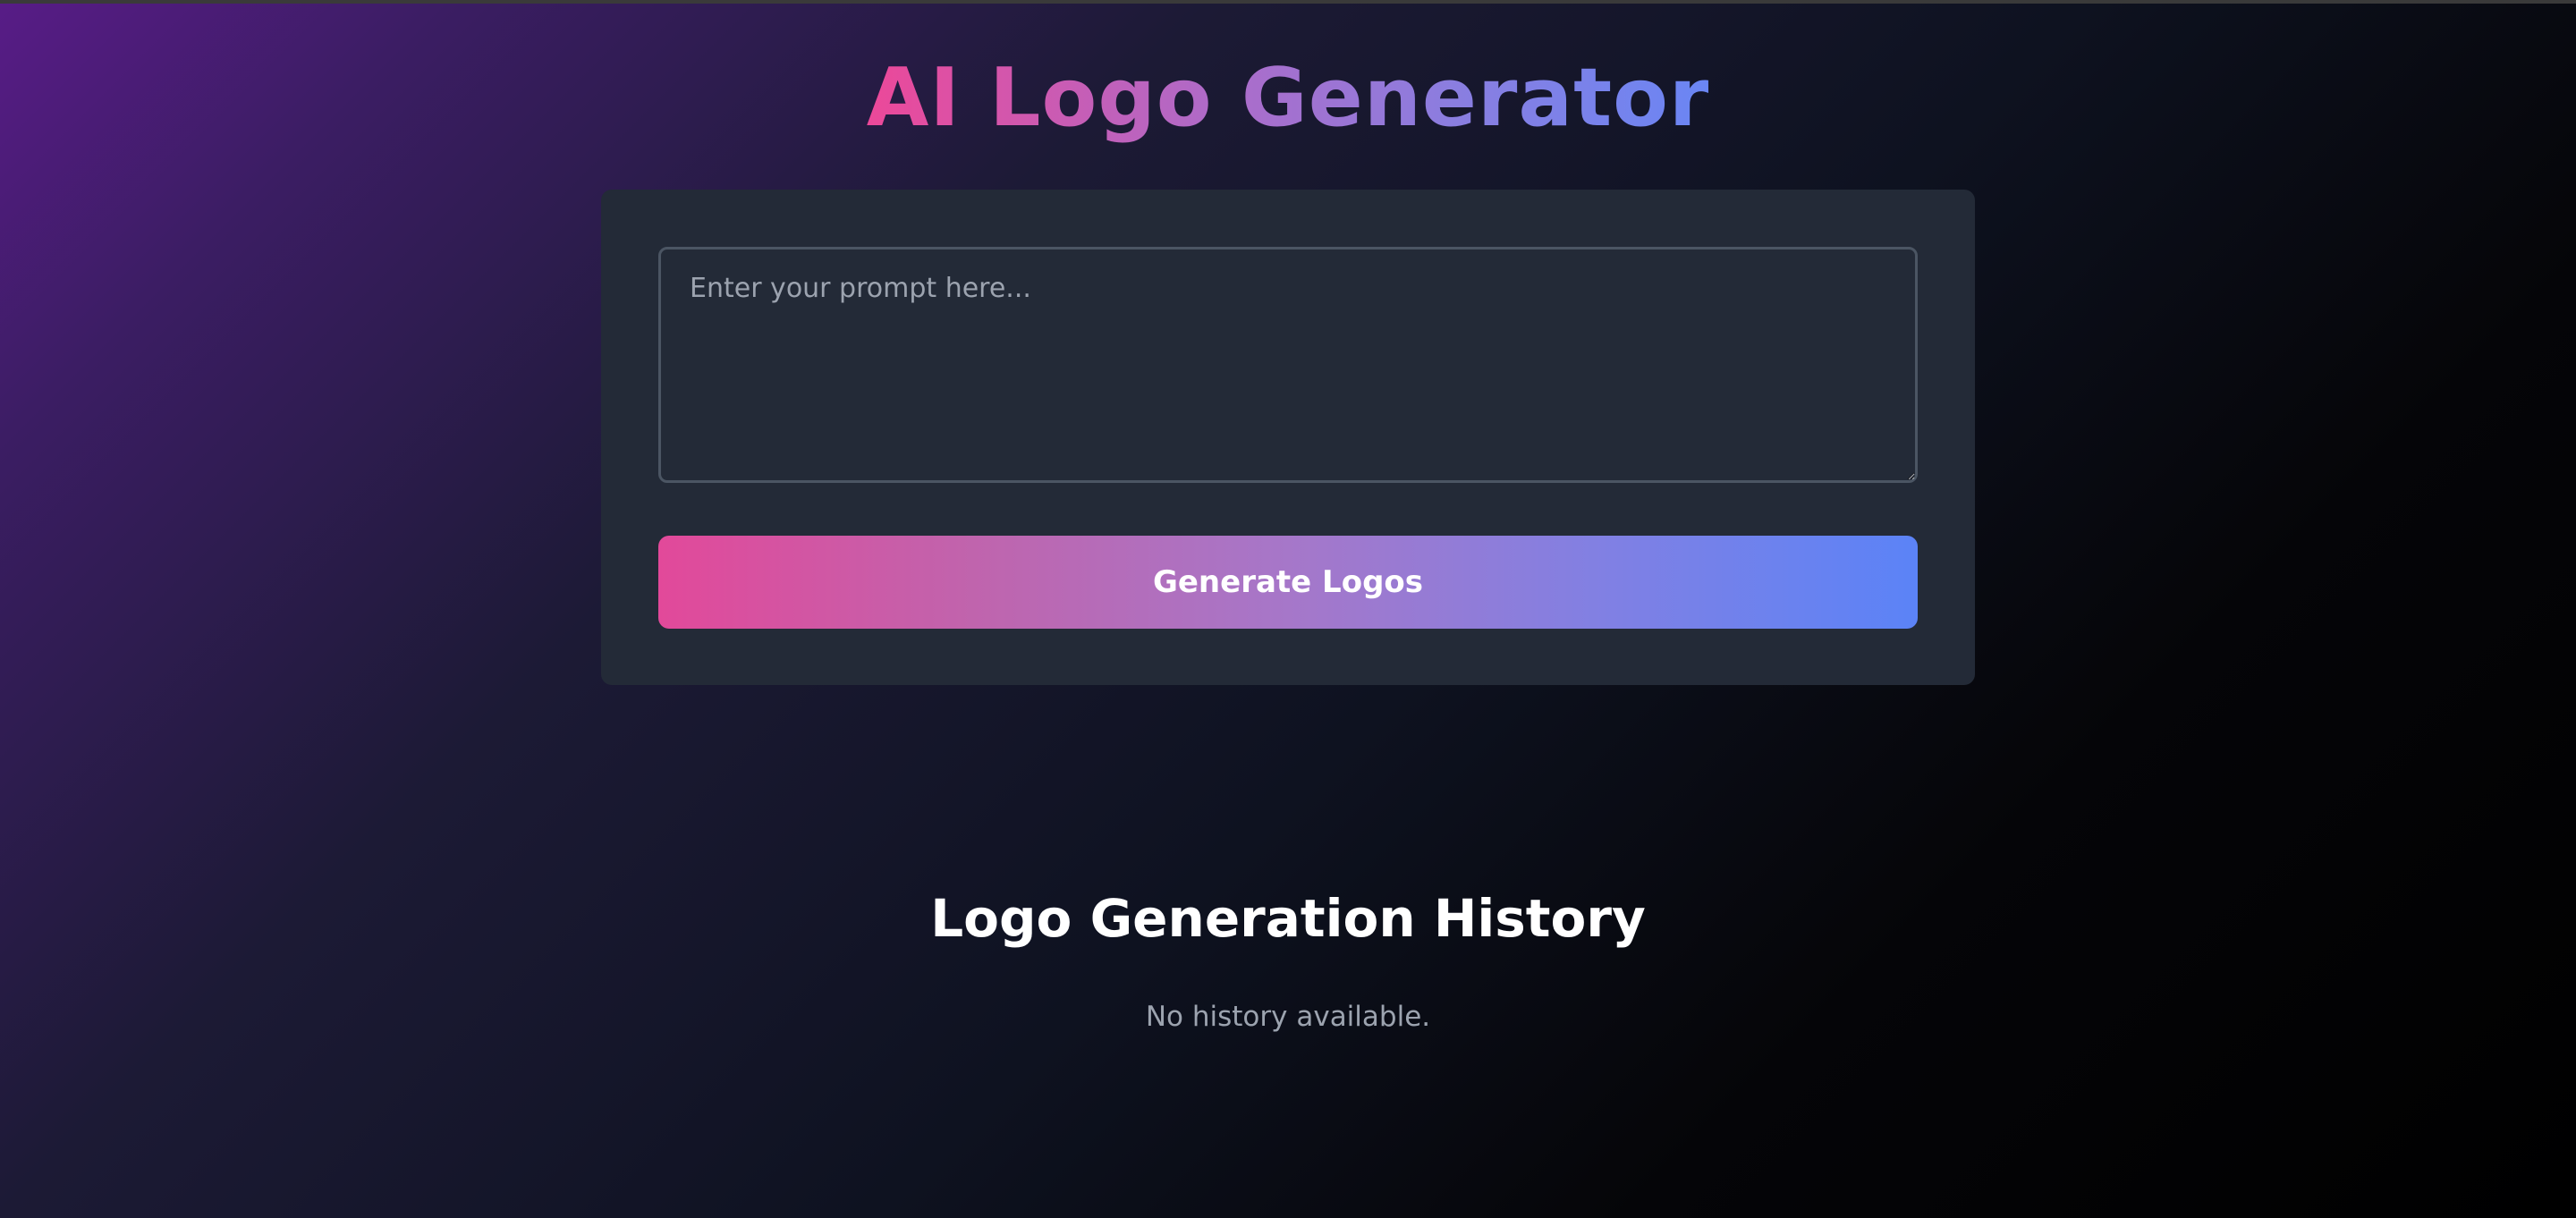  I want to click on history-empty-message: No history available., so click(1288, 1017).